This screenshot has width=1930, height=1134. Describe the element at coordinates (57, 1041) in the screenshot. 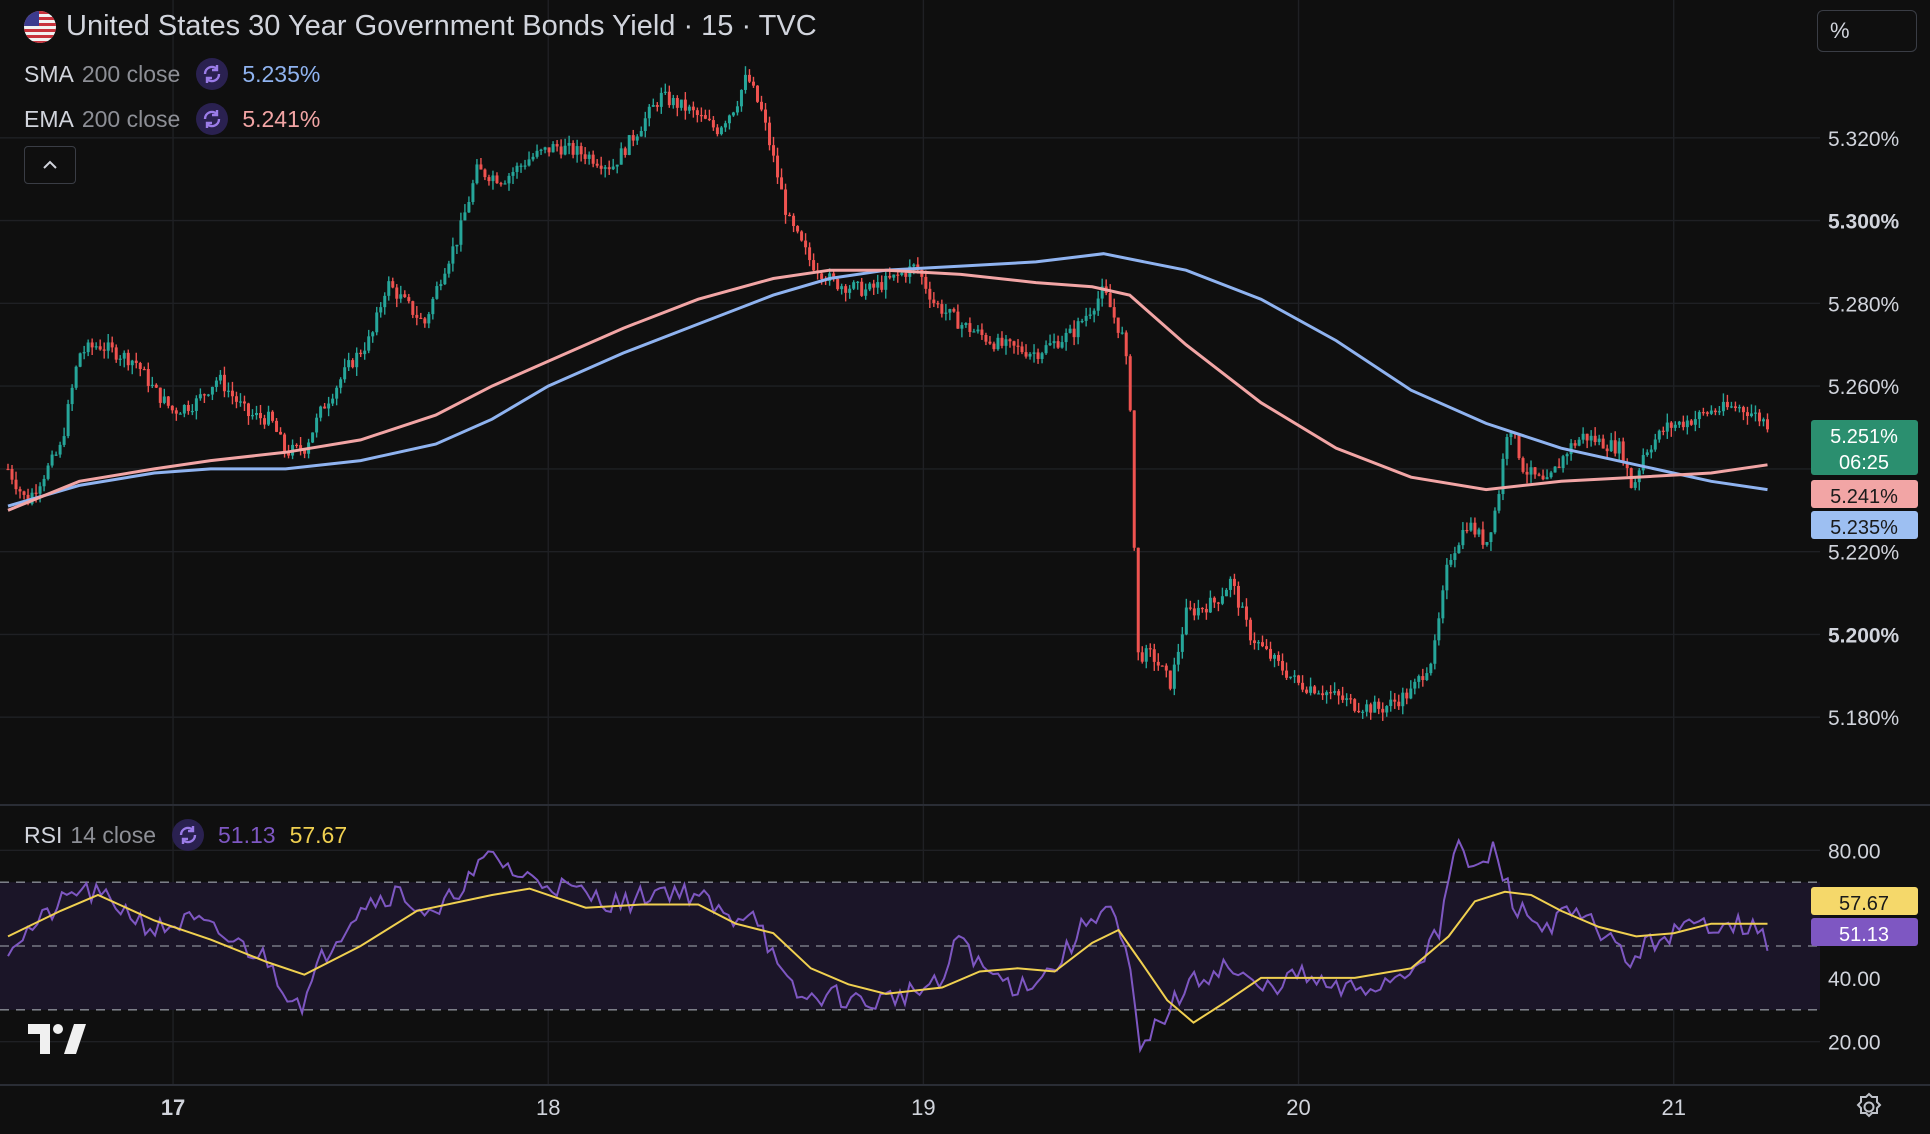

I see `tradingview-logo` at that location.